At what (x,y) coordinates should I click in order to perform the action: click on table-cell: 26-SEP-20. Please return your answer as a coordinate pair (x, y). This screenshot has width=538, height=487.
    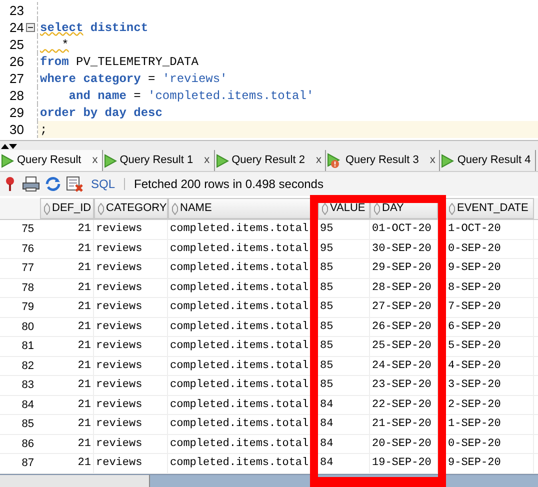
    Looking at the image, I should click on (404, 327).